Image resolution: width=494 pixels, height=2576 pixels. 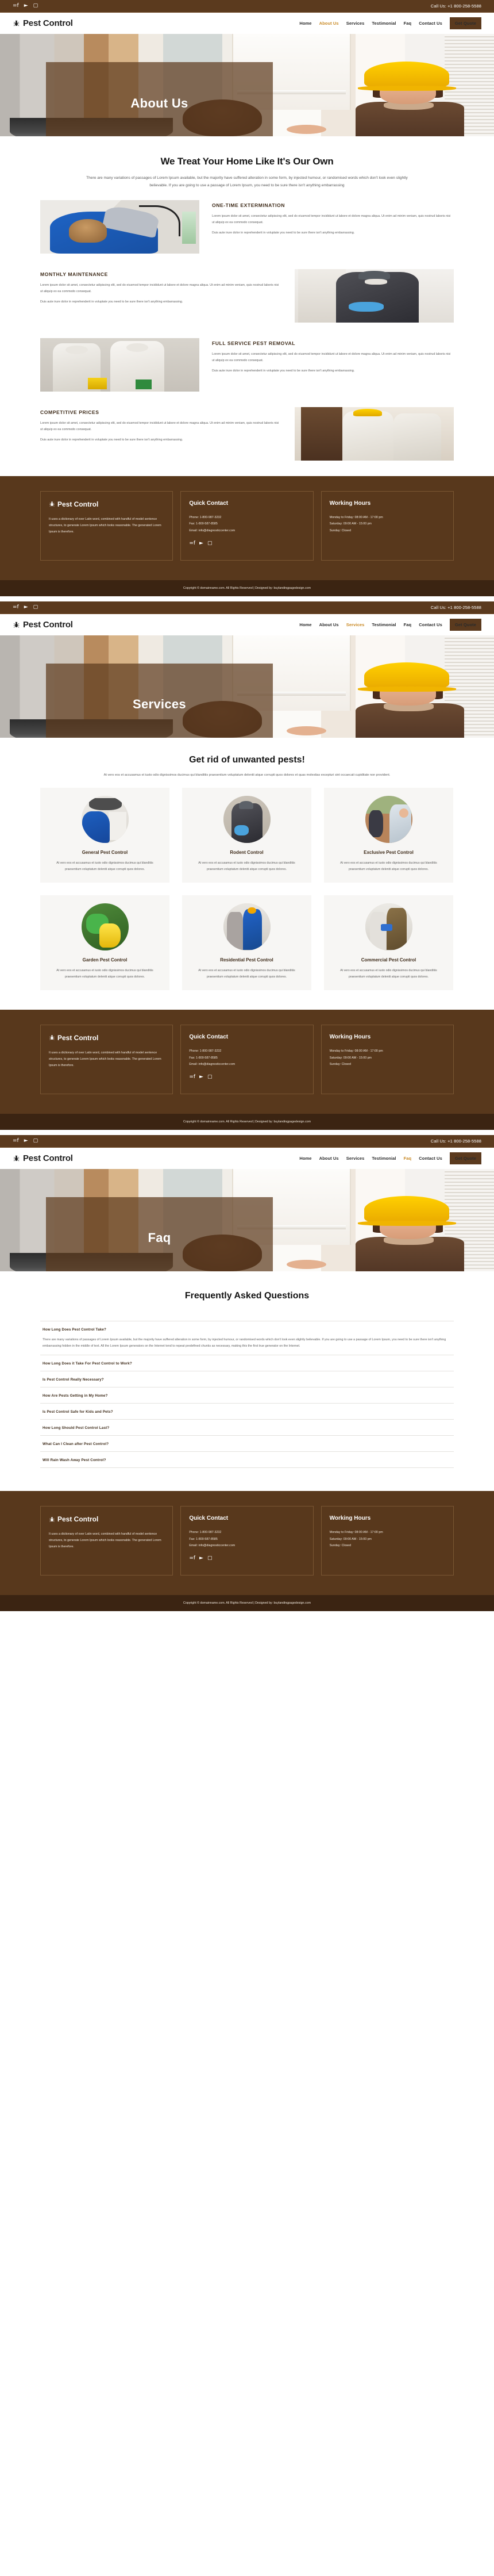 I want to click on faq-item: How Long Should Pest Control Last?, so click(x=247, y=1427).